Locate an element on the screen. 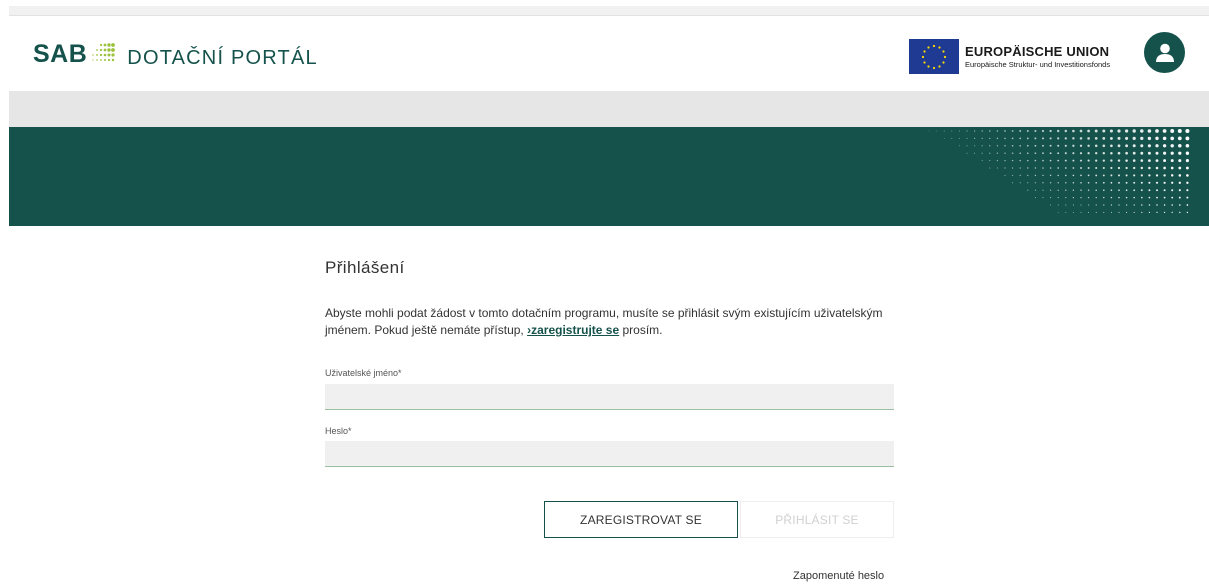  eu-title: EUROPÄISCHE UNION is located at coordinates (1037, 51).